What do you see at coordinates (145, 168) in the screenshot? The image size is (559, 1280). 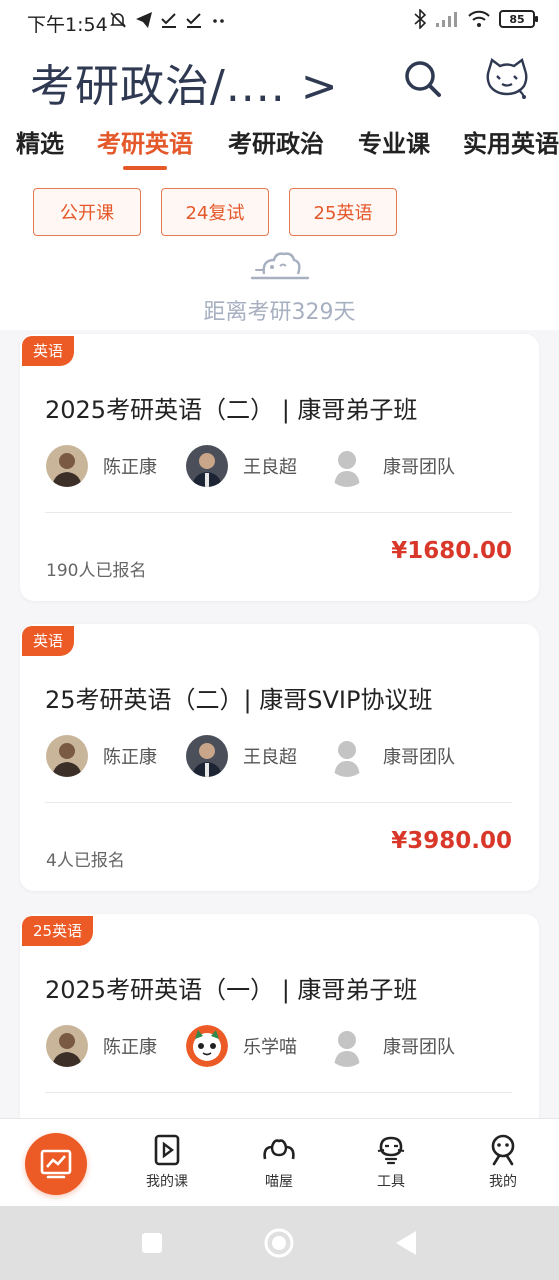 I see `active-tab-indicator` at bounding box center [145, 168].